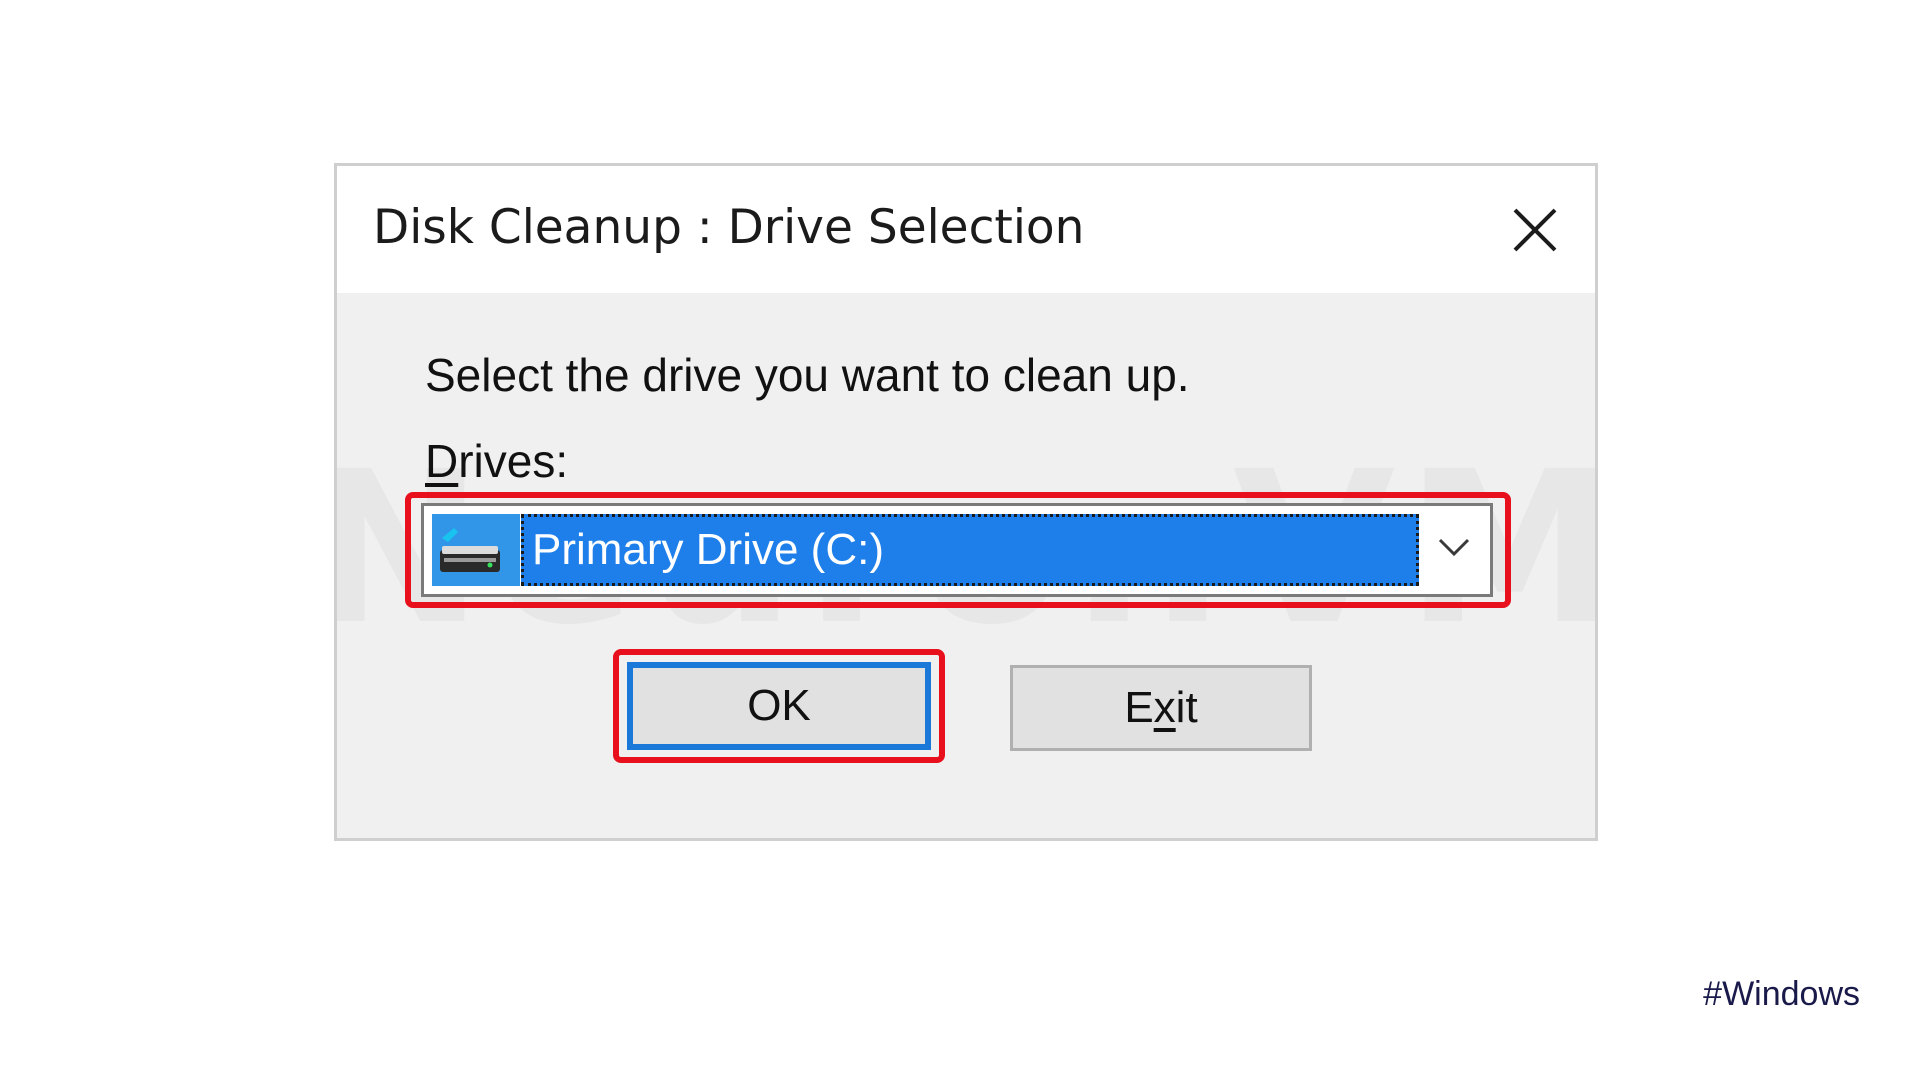  I want to click on drive-select-dropdown: Primary Drive (C:), so click(957, 550).